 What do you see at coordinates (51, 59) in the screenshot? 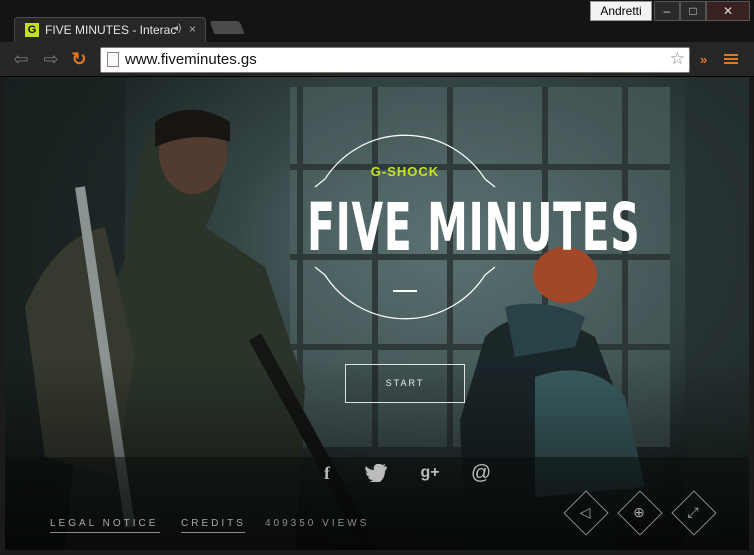
I see `forward-icon: ⇨` at bounding box center [51, 59].